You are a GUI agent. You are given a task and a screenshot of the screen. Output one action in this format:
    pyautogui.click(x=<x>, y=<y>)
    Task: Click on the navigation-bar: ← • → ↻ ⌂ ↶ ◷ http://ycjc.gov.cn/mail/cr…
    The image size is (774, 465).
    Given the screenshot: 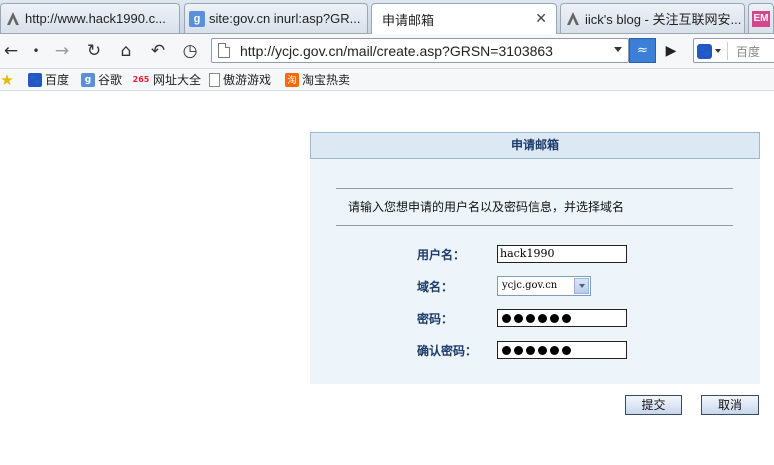 What is the action you would take?
    pyautogui.click(x=387, y=51)
    